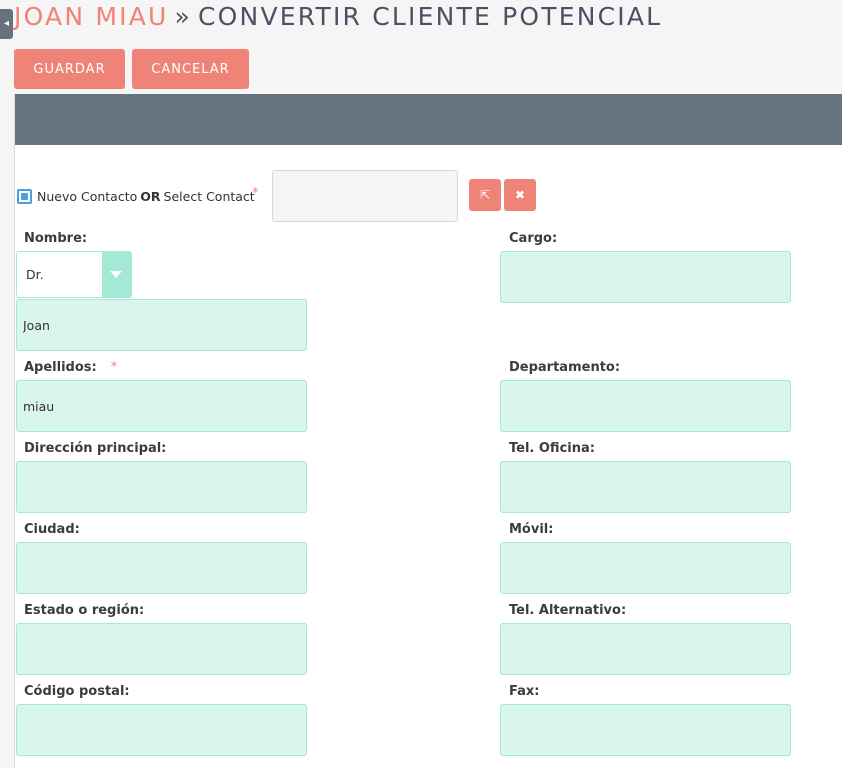  What do you see at coordinates (645, 568) in the screenshot?
I see `movil-input` at bounding box center [645, 568].